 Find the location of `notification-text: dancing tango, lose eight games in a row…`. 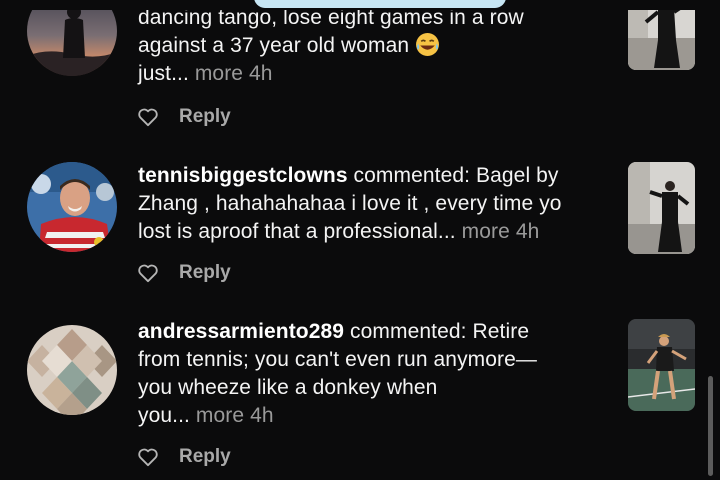

notification-text: dancing tango, lose eight games in a row… is located at coordinates (374, 46).